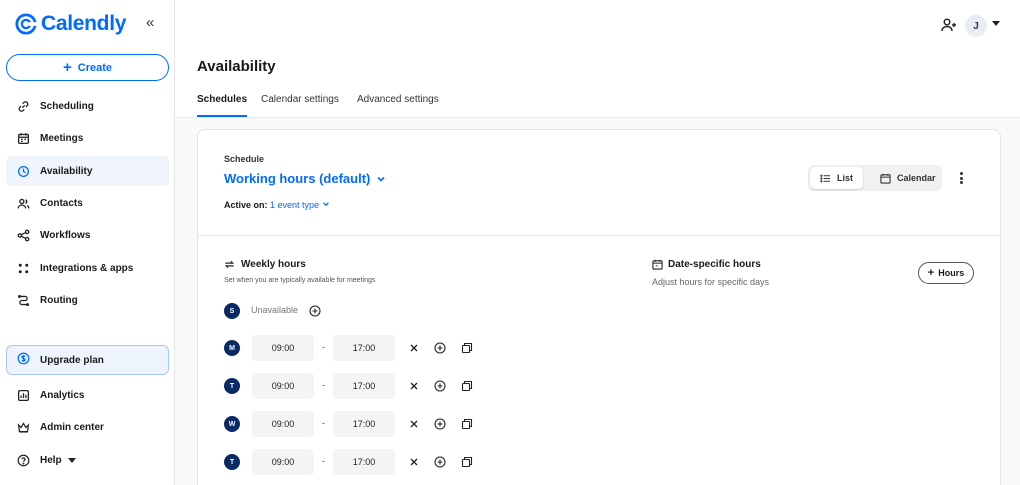  I want to click on date-specific-label: Date-specific hours, so click(714, 264).